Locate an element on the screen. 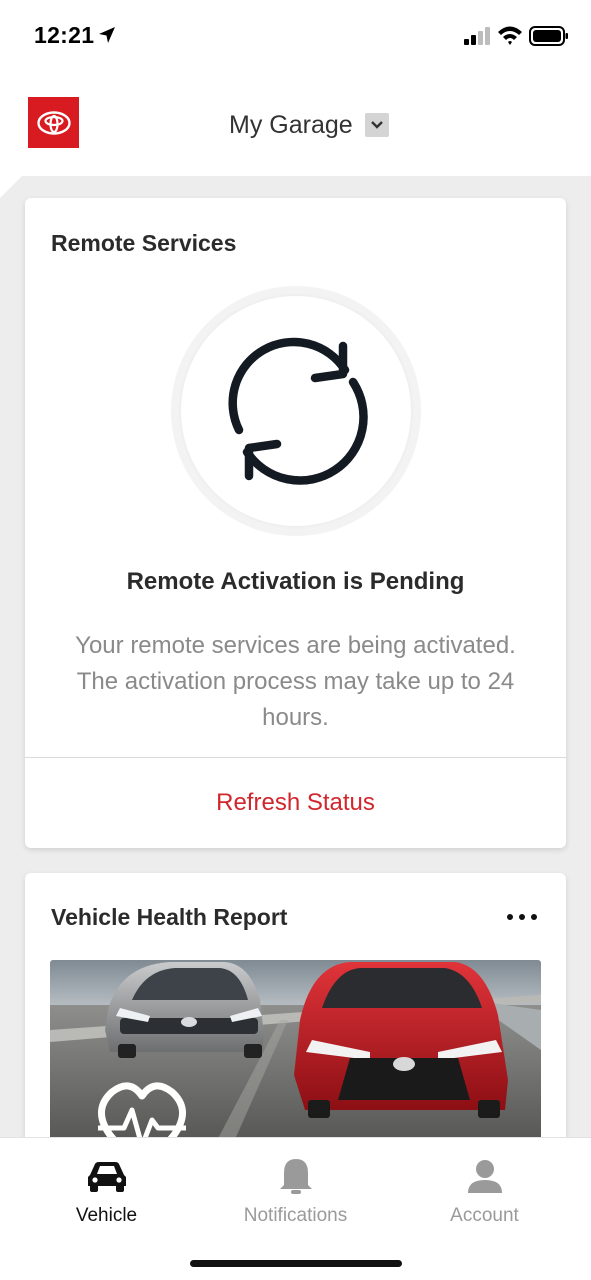  tab-account: Account is located at coordinates (484, 1193).